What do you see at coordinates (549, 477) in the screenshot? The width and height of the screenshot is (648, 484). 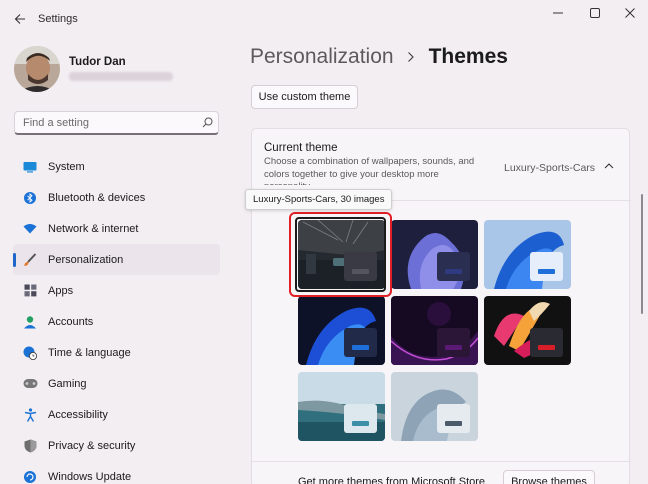 I see `browse-themes-button: Browse themes` at bounding box center [549, 477].